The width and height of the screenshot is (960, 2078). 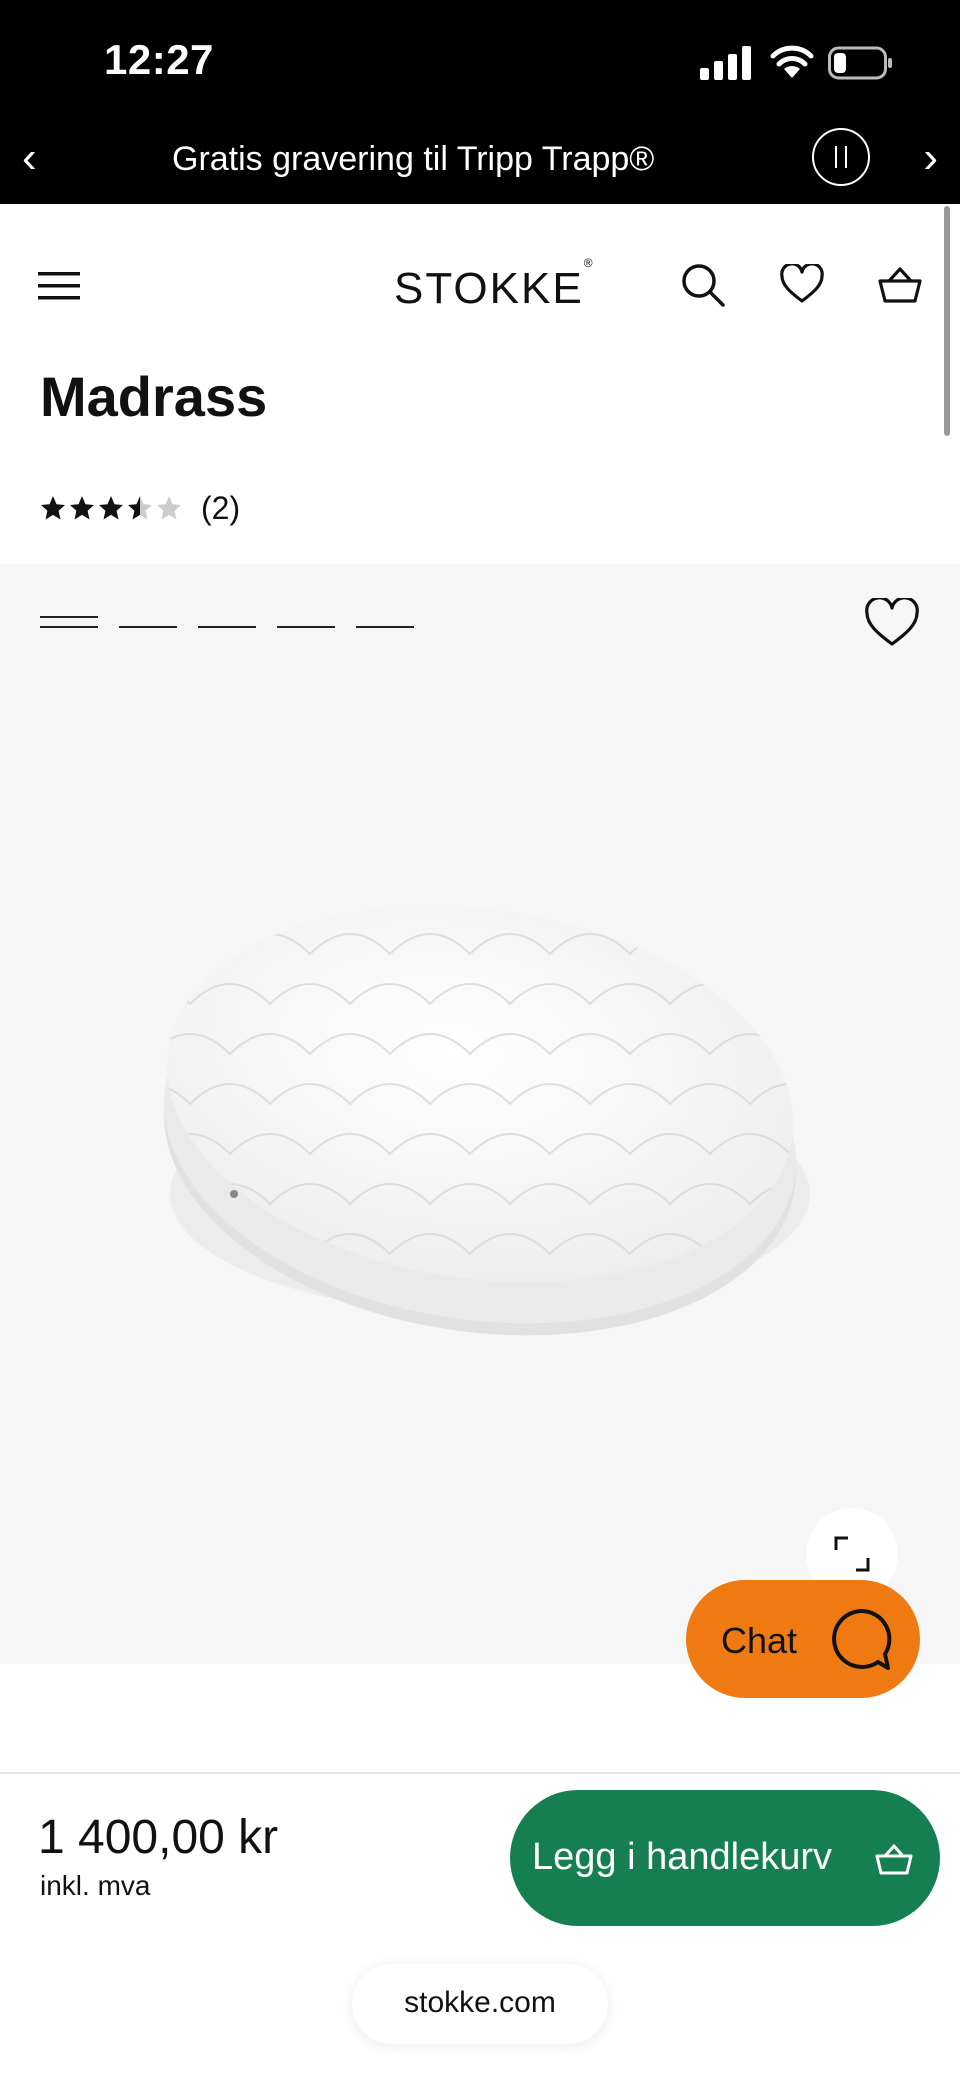 What do you see at coordinates (220, 508) in the screenshot?
I see `rating-count: (2)` at bounding box center [220, 508].